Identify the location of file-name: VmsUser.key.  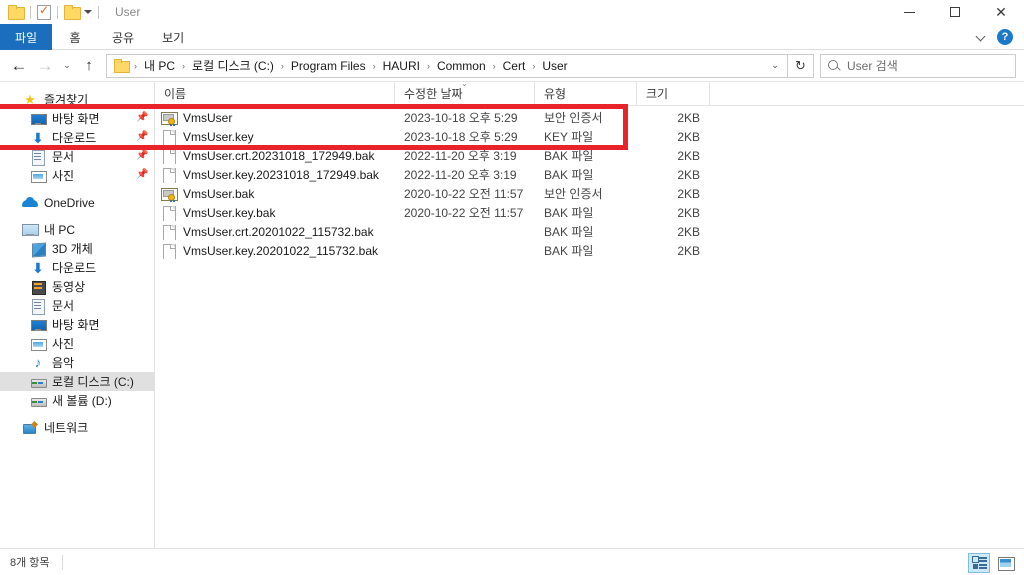
(218, 136).